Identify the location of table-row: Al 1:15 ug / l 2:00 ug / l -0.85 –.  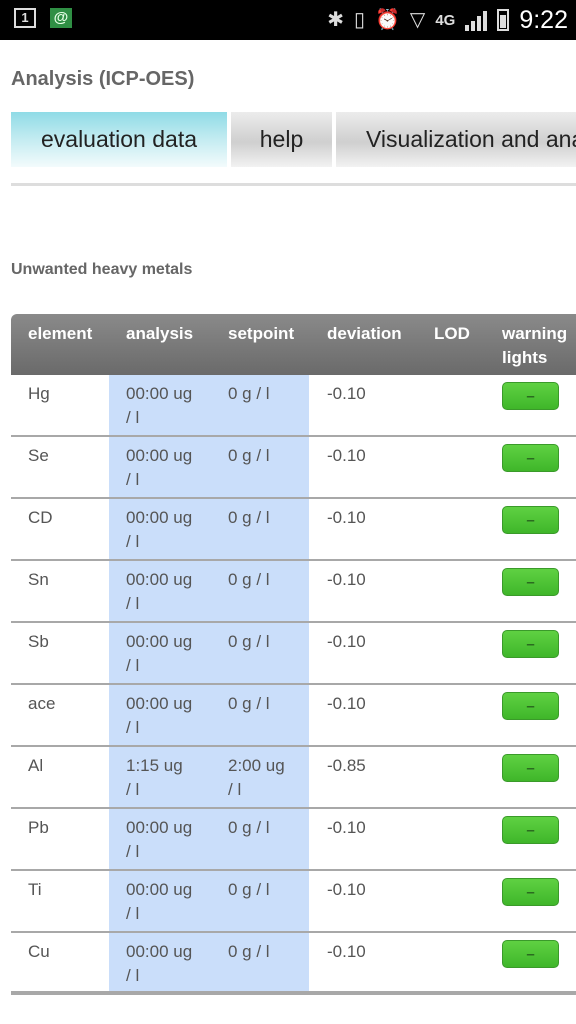
(293, 778).